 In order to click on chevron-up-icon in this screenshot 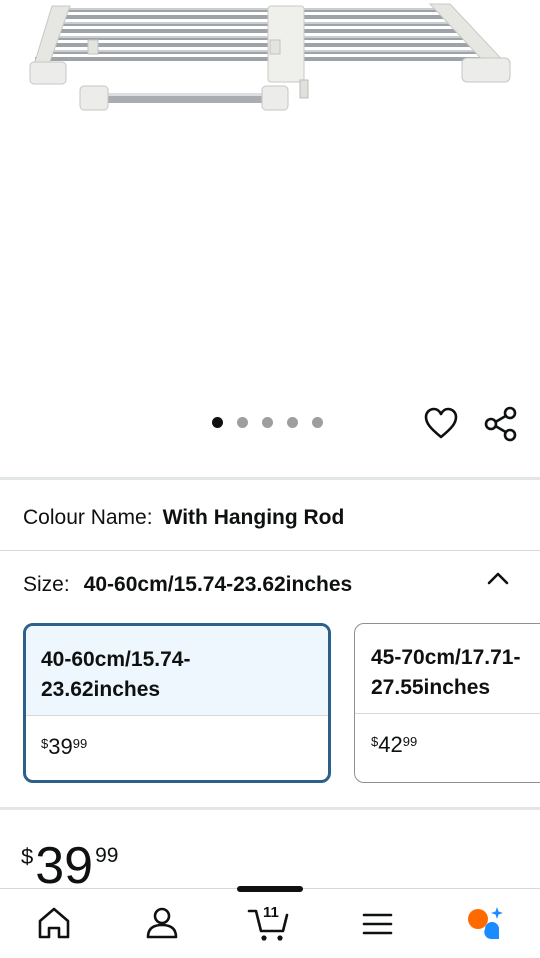, I will do `click(498, 578)`.